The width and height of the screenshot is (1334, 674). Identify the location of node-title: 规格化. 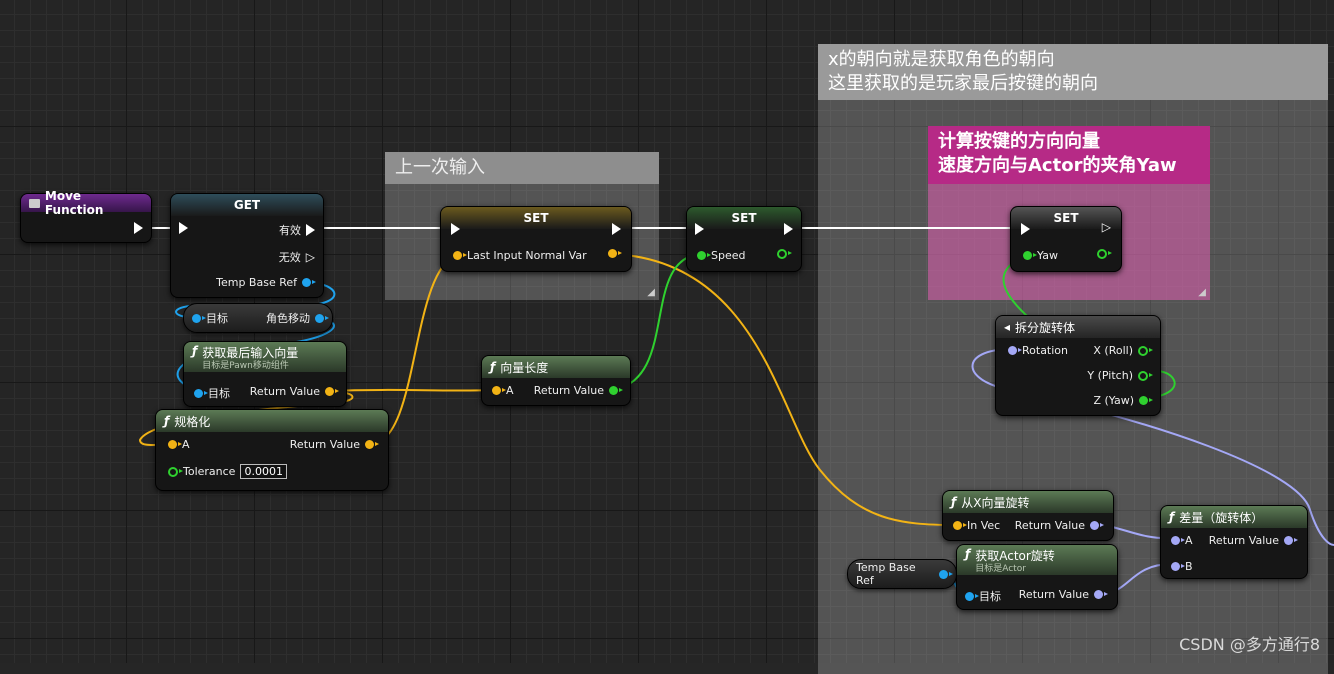
(192, 421).